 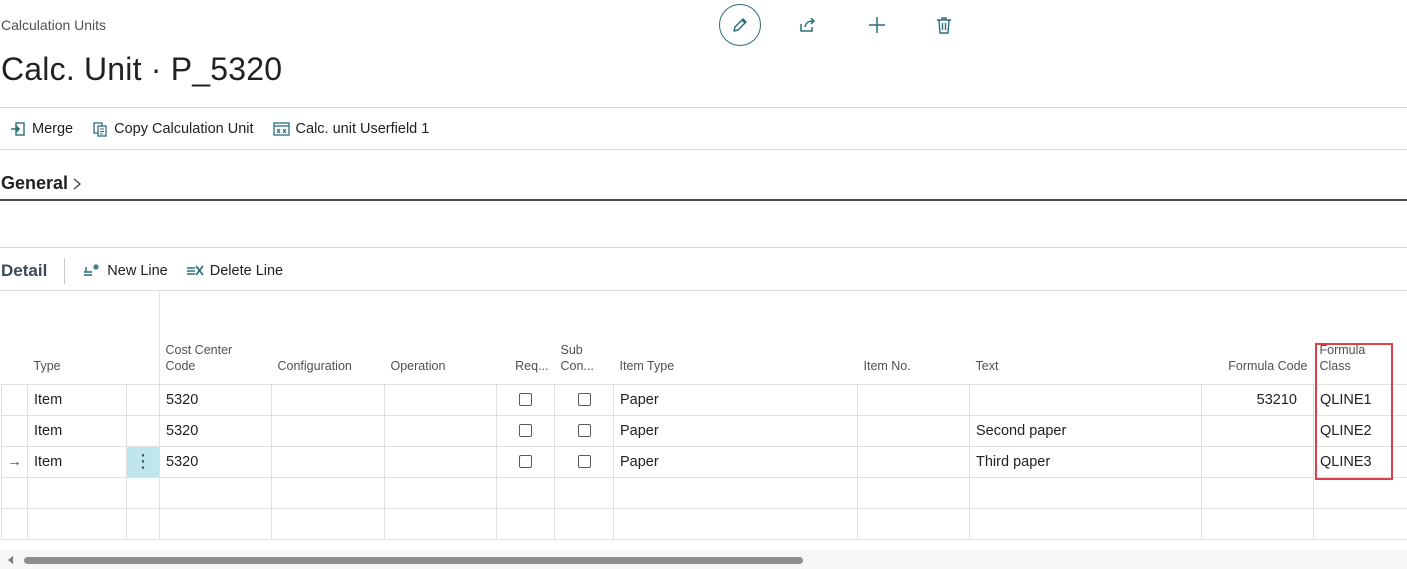 I want to click on share-icon, so click(x=808, y=24).